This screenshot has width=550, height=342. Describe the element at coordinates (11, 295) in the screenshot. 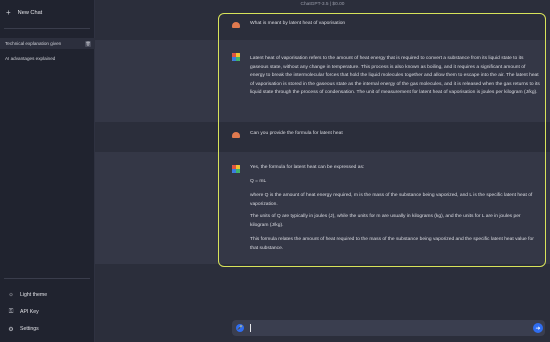

I see `sun-icon: ☼` at that location.